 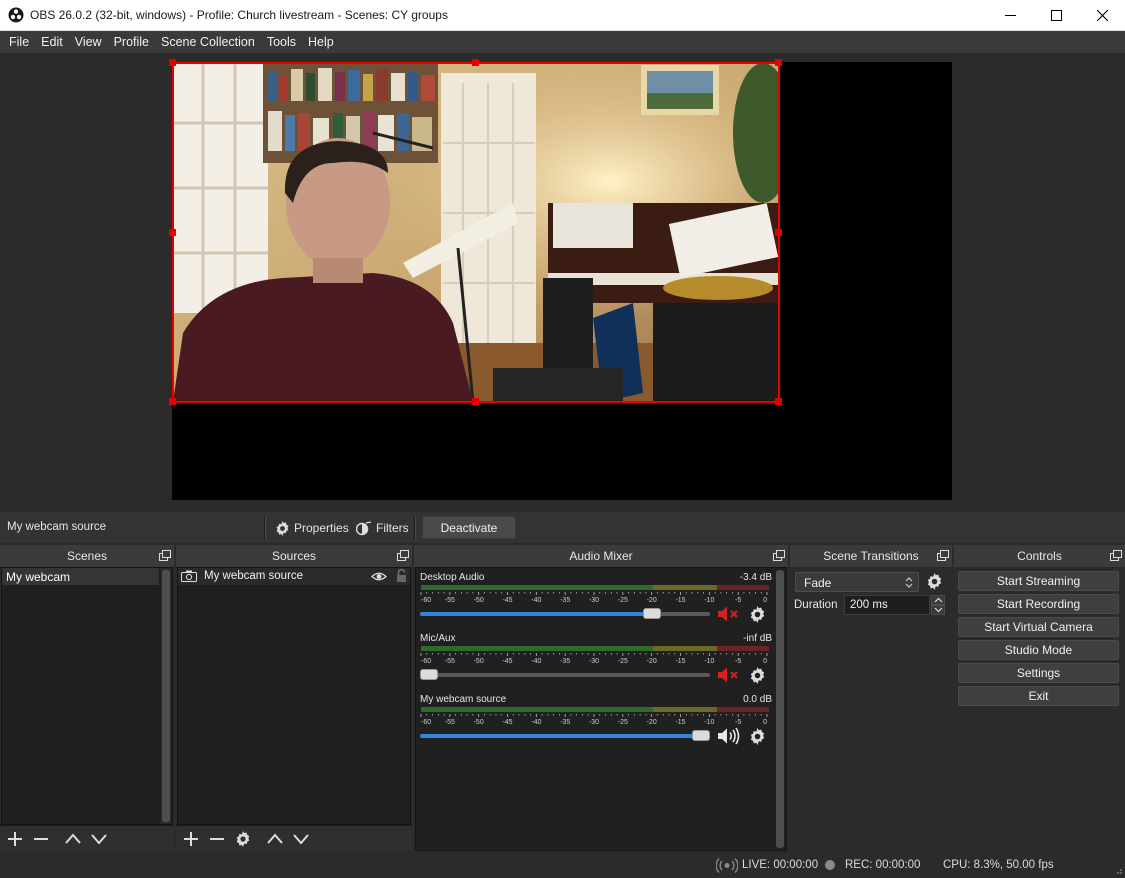 I want to click on move-scene-up-button, so click(x=73, y=839).